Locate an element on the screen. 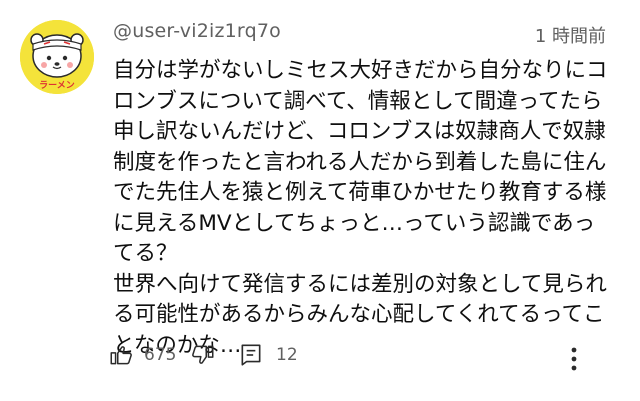  comment-timestamp: 1 時間前 is located at coordinates (570, 36).